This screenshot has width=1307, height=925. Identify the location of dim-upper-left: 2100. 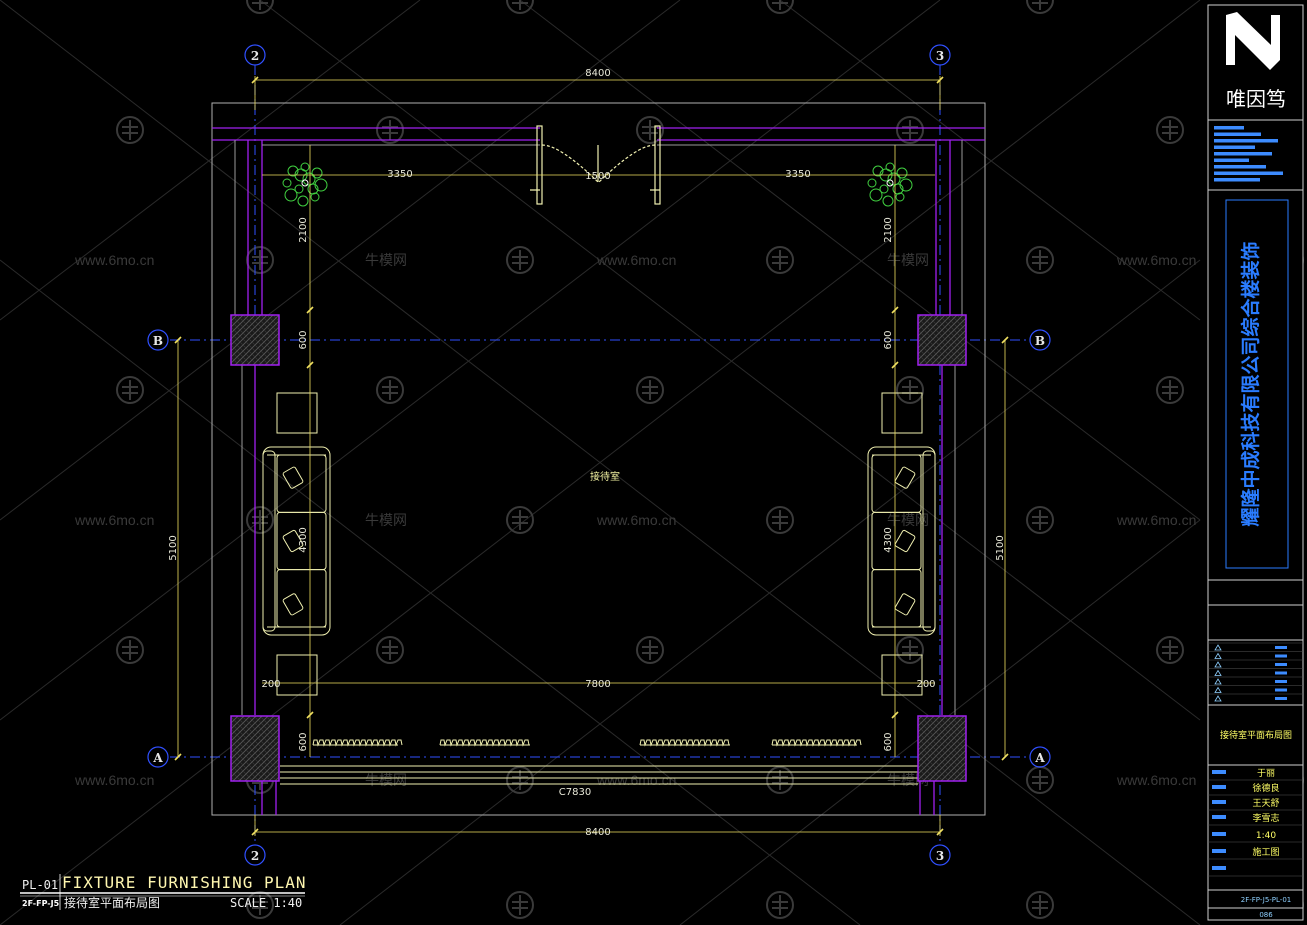
(303, 229).